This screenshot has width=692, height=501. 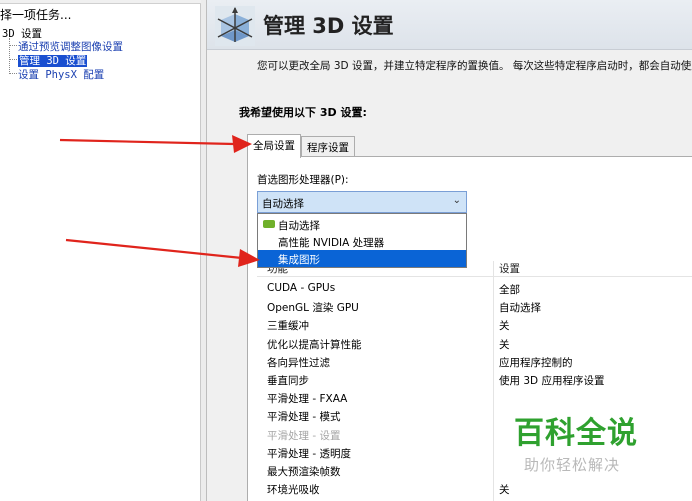 I want to click on feature-cell: 平滑处理 - FXAA, so click(x=307, y=399).